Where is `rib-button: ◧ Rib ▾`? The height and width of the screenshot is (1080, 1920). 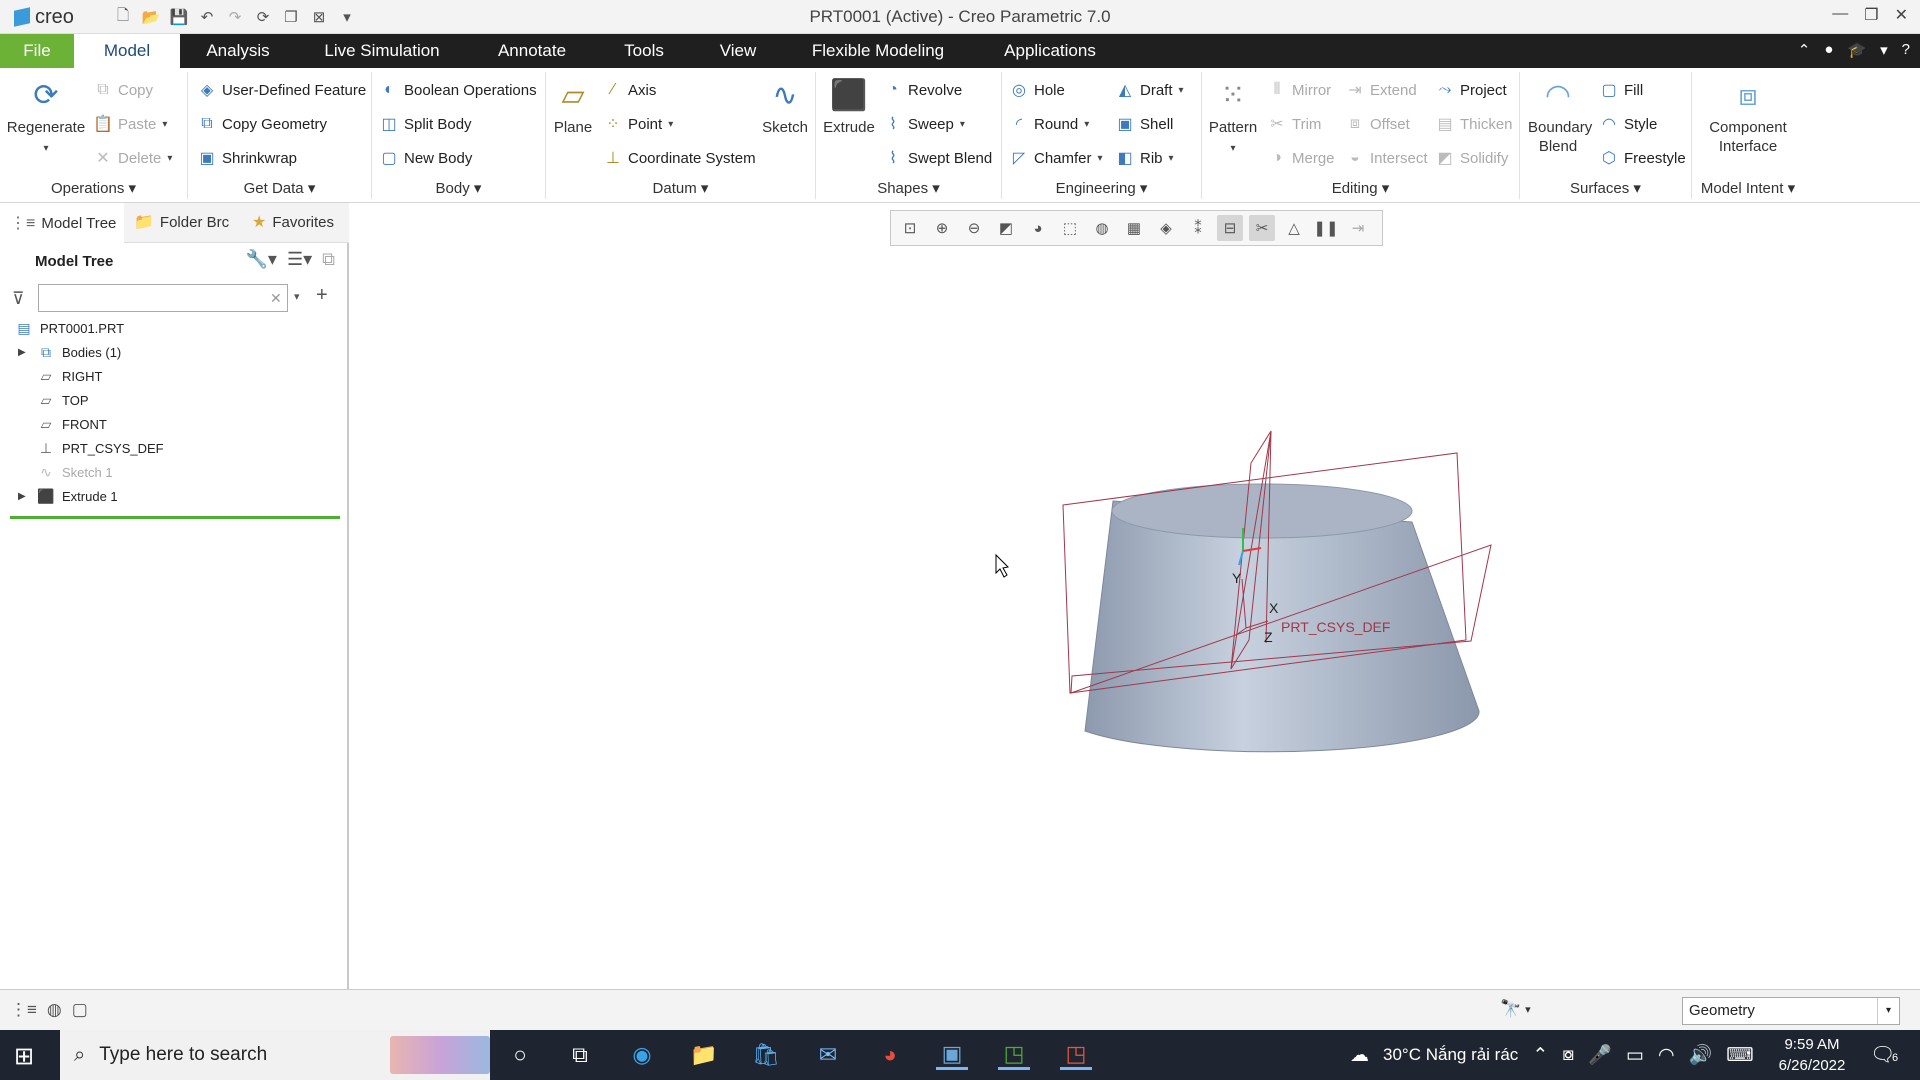
rib-button: ◧ Rib ▾ is located at coordinates (1143, 158).